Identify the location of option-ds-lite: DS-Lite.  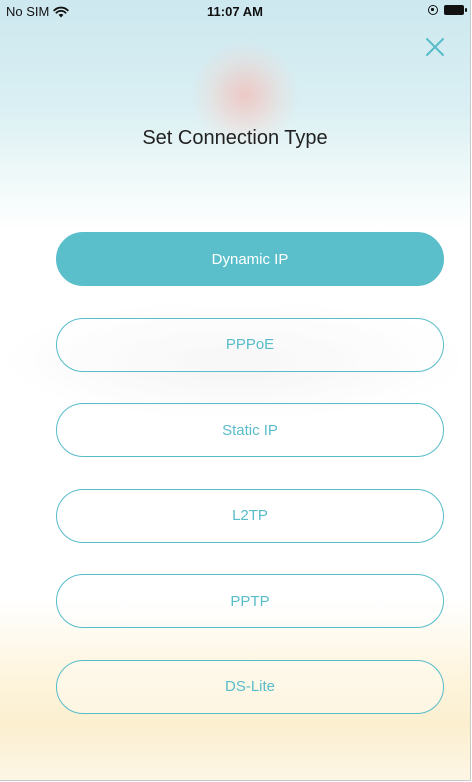
(250, 686).